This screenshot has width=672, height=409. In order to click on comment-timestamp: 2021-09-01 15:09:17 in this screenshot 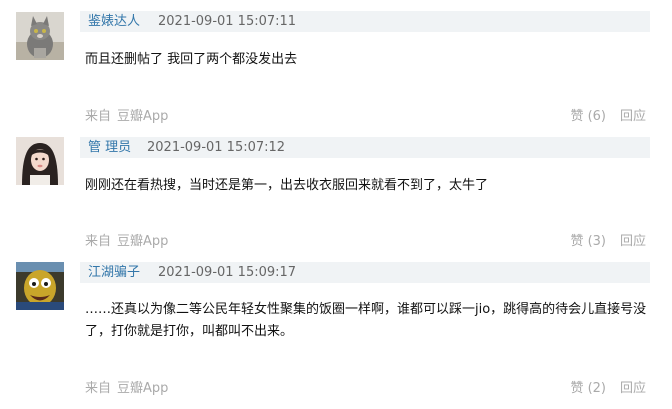, I will do `click(227, 272)`.